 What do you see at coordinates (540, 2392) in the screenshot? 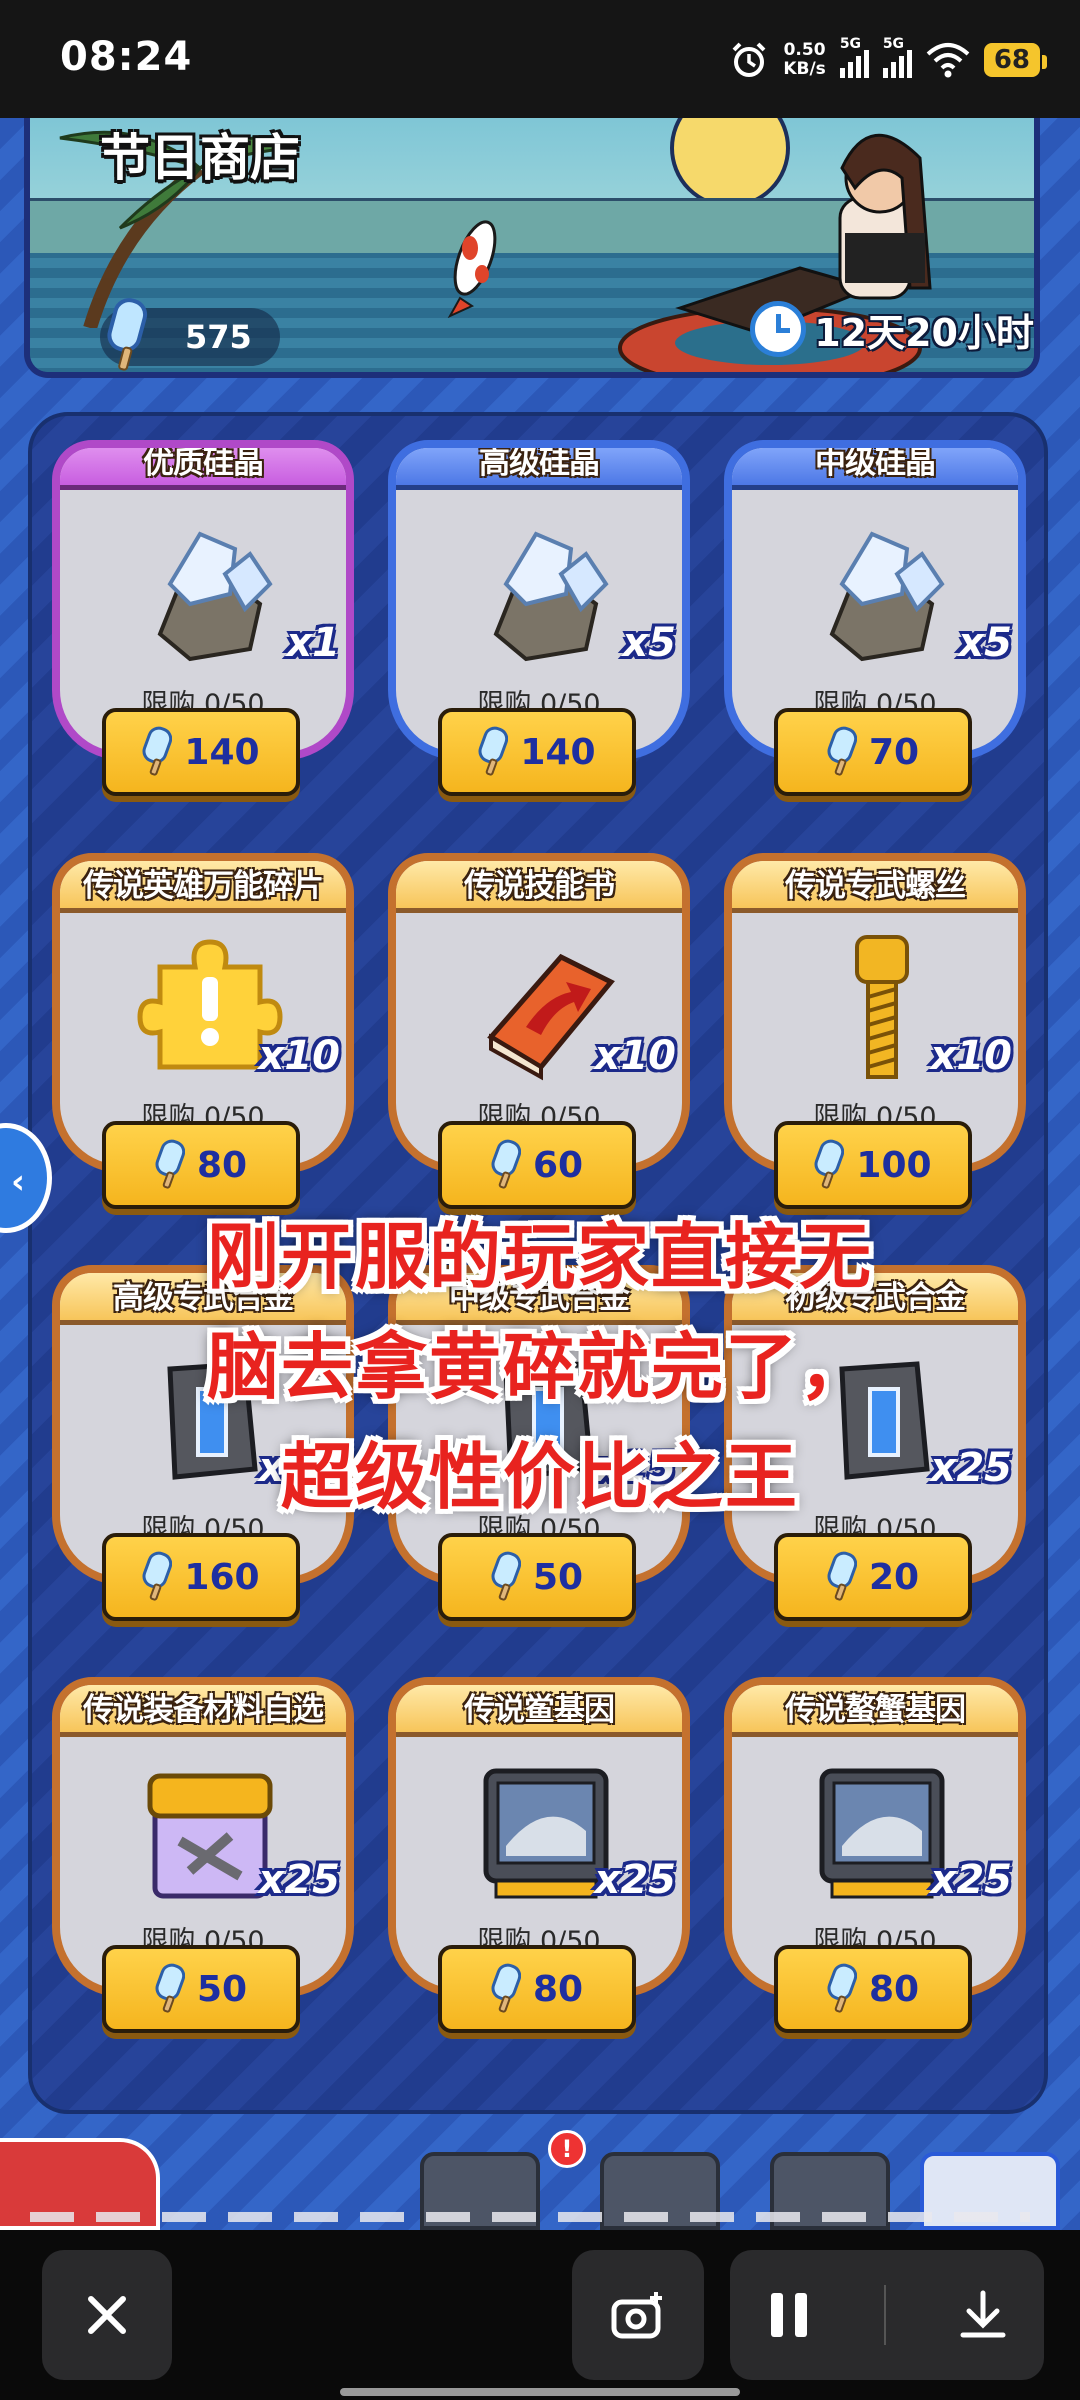
I see `home-indicator` at bounding box center [540, 2392].